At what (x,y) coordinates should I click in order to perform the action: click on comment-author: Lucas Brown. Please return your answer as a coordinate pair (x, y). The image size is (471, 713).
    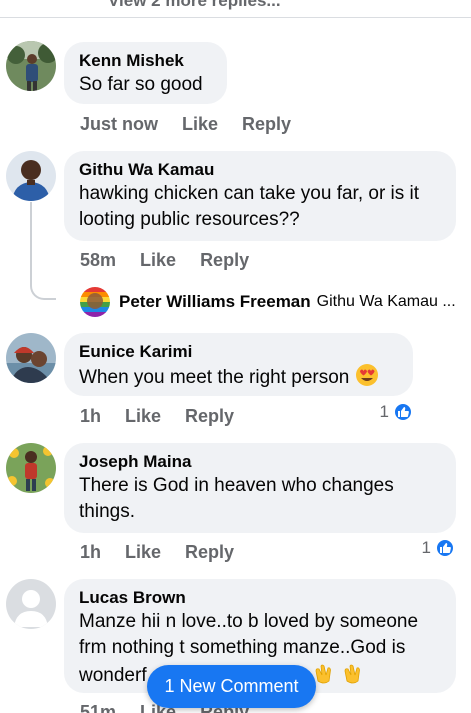
    Looking at the image, I should click on (260, 598).